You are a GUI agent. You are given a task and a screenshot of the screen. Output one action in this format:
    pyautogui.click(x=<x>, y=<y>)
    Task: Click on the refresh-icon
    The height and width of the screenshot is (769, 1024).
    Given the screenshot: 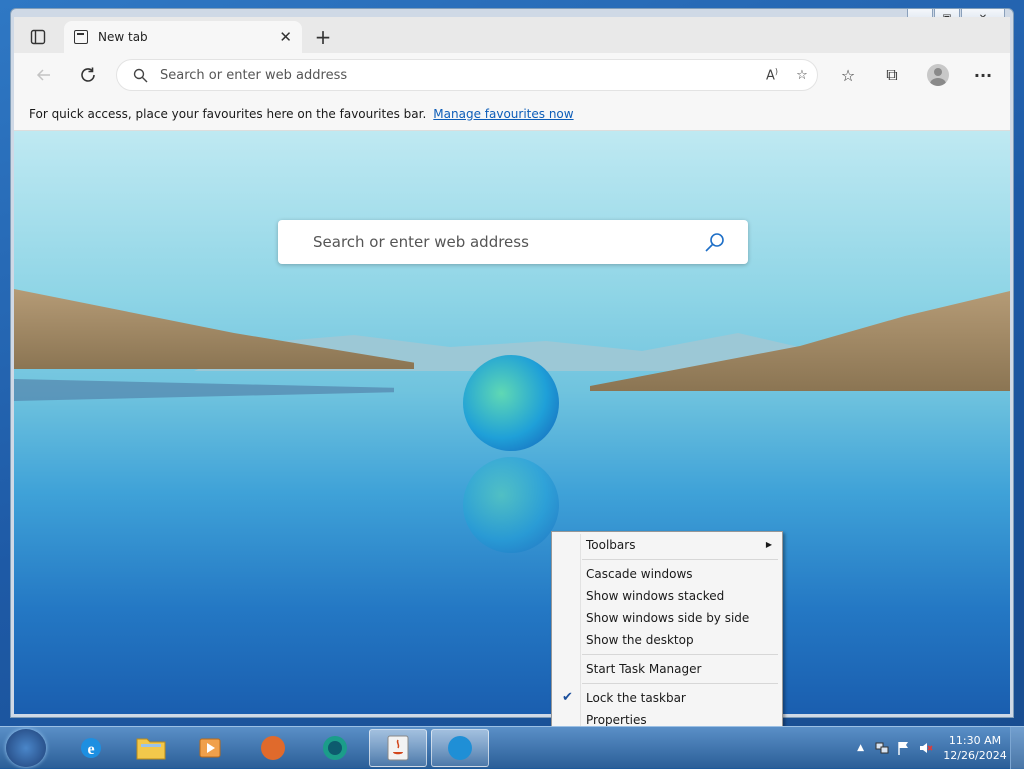 What is the action you would take?
    pyautogui.click(x=88, y=74)
    